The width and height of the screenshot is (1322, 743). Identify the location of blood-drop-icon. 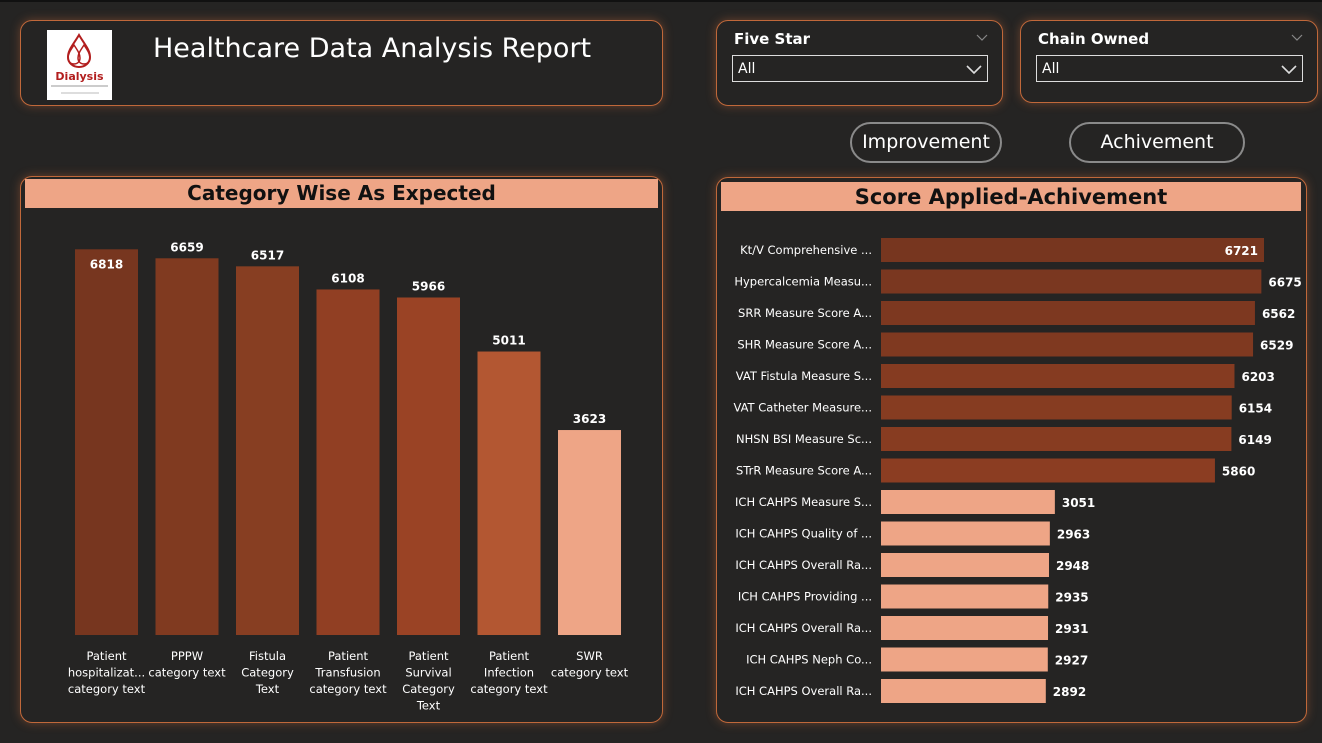
(79, 51).